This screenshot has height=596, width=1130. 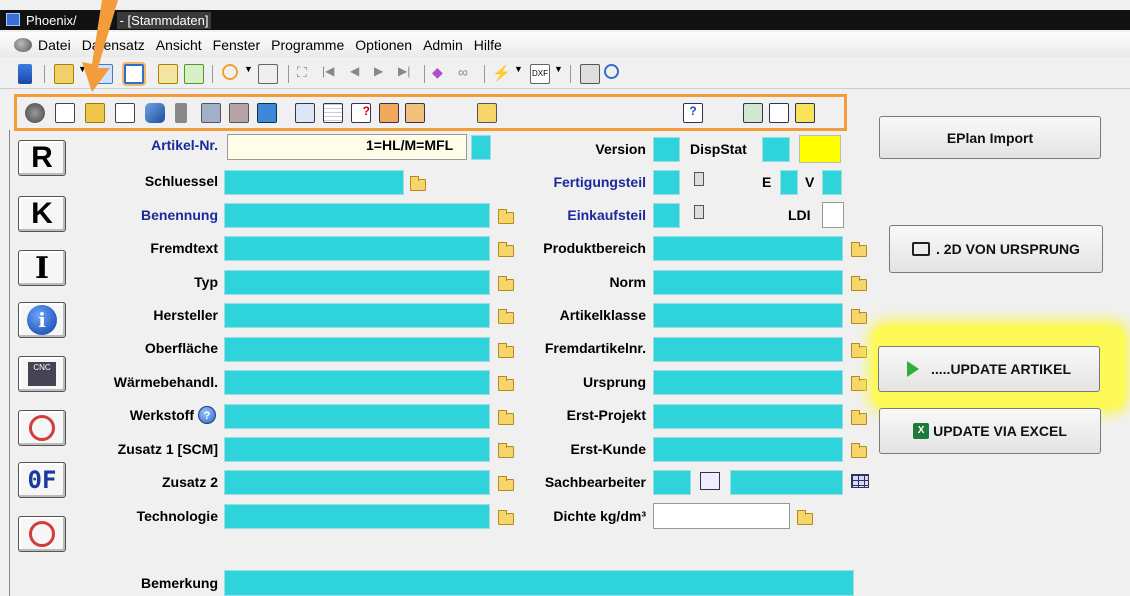 I want to click on produktbereich-folder-icon, so click(x=859, y=249).